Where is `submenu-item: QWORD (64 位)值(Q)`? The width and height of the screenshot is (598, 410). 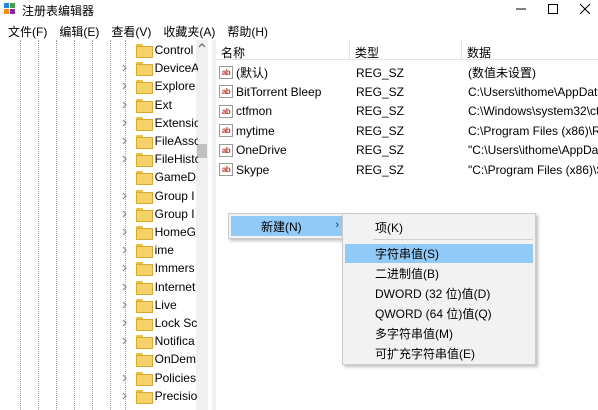
submenu-item: QWORD (64 位)值(Q) is located at coordinates (439, 313).